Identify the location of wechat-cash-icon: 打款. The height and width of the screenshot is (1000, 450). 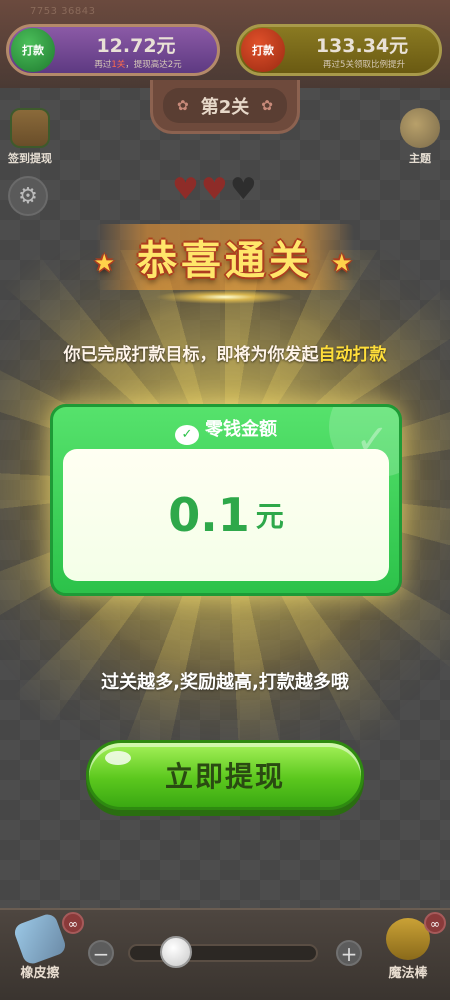
(33, 50).